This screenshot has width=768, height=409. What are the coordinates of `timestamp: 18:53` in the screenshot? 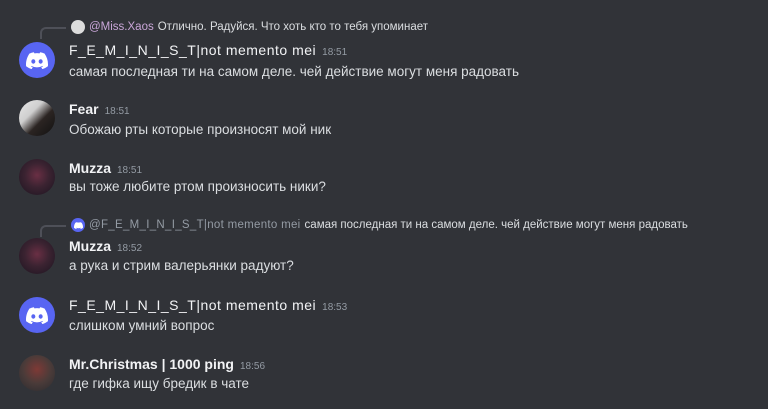 It's located at (335, 307).